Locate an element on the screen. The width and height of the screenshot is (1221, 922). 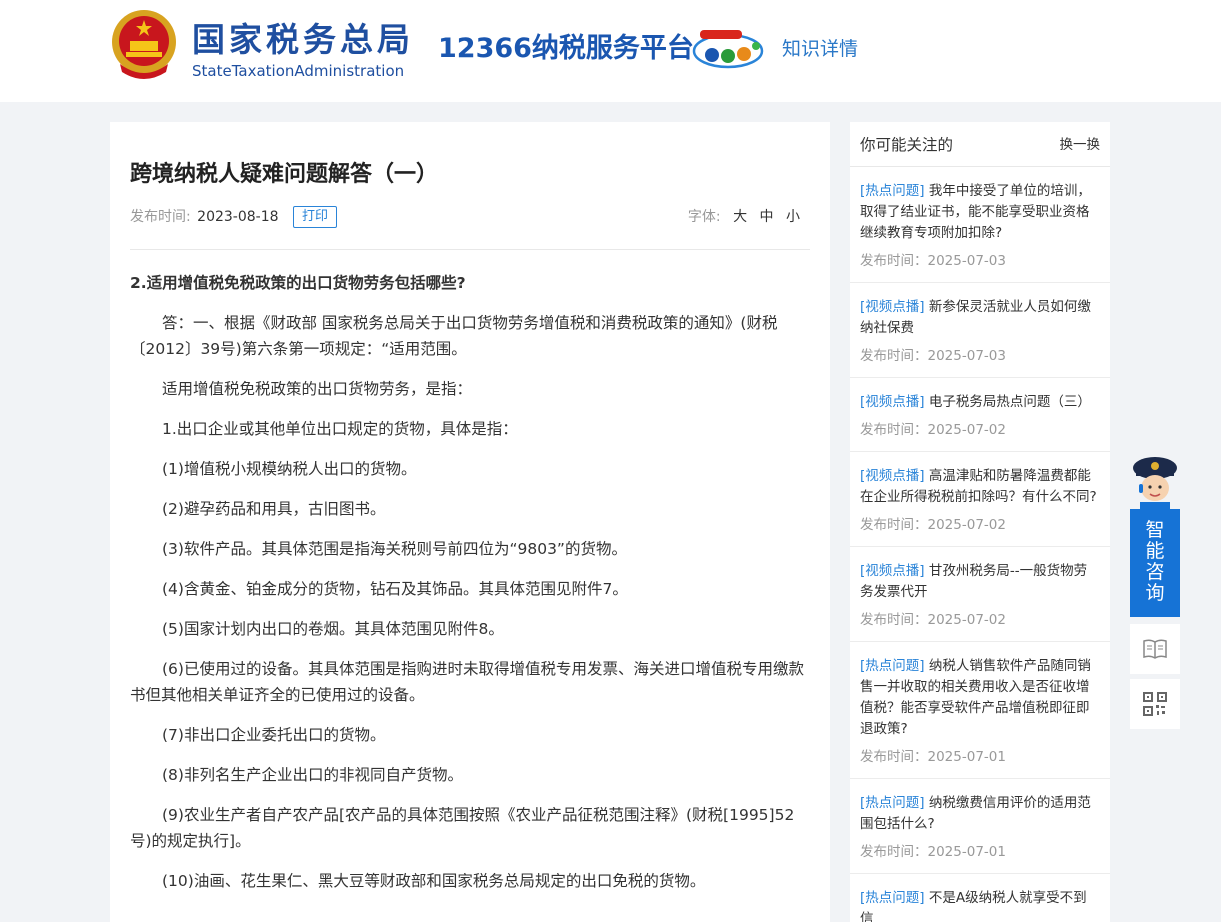
article-meta: 发布时间: 2023-08-18 打印 字体: 大 中 小 is located at coordinates (470, 217).